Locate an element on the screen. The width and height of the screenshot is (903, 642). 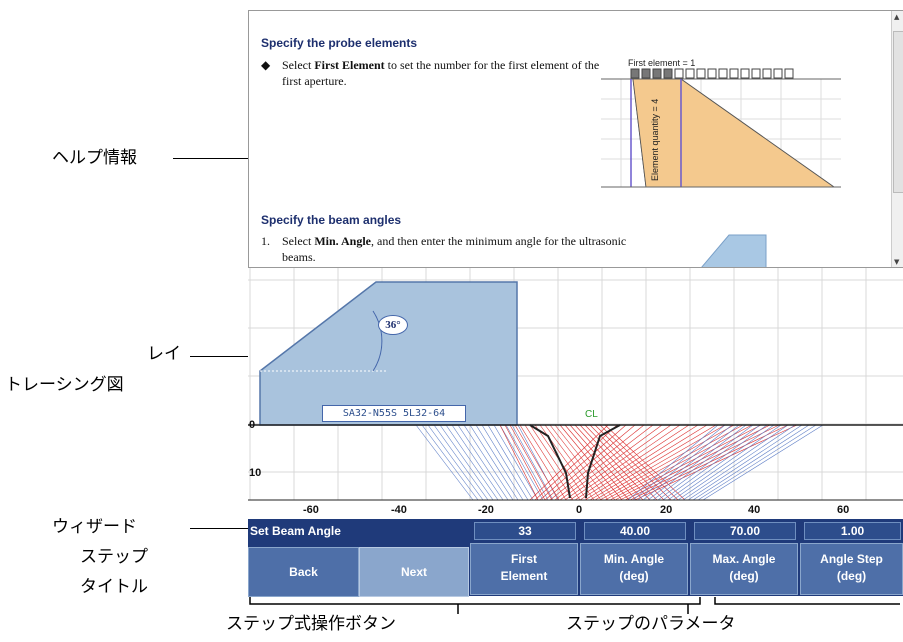
param-first-element-label: First Element is located at coordinates (524, 569).